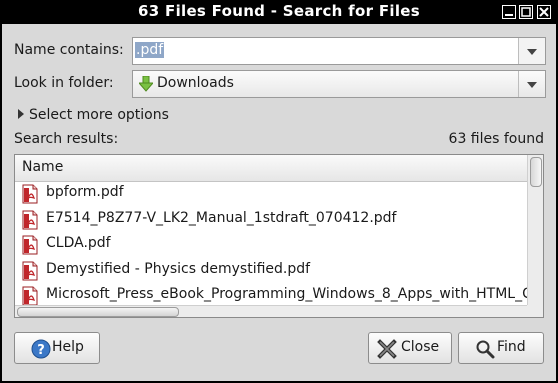 Image resolution: width=558 pixels, height=383 pixels. I want to click on find-button: Find, so click(501, 348).